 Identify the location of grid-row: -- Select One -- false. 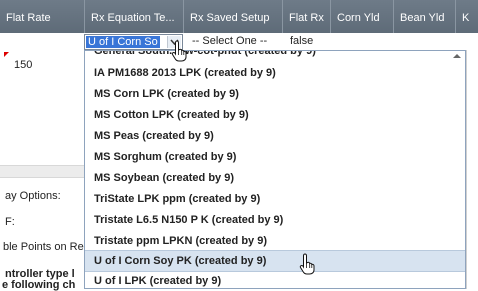
(239, 42).